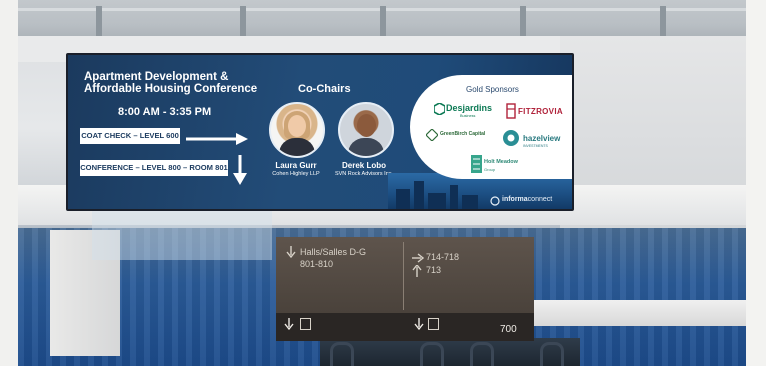  I want to click on wayfinding-divider, so click(403, 276).